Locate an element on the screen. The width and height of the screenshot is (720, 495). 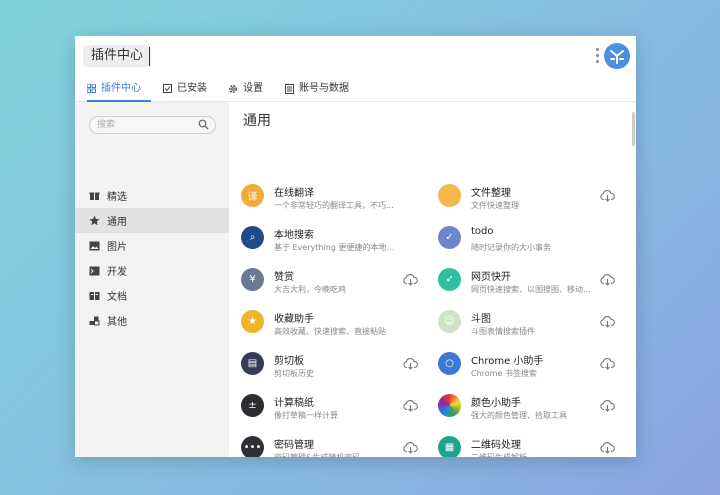
plugin-name: 二维码处理 is located at coordinates (496, 445).